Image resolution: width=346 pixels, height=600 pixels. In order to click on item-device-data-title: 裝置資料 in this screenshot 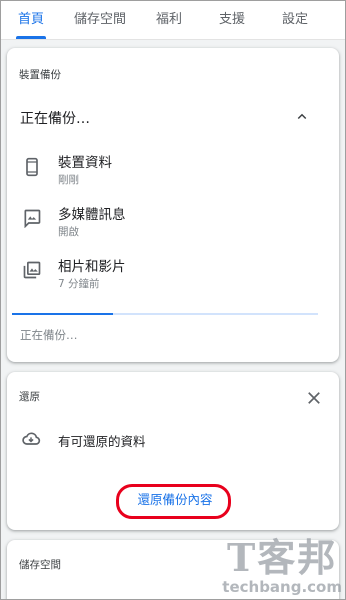, I will do `click(85, 163)`.